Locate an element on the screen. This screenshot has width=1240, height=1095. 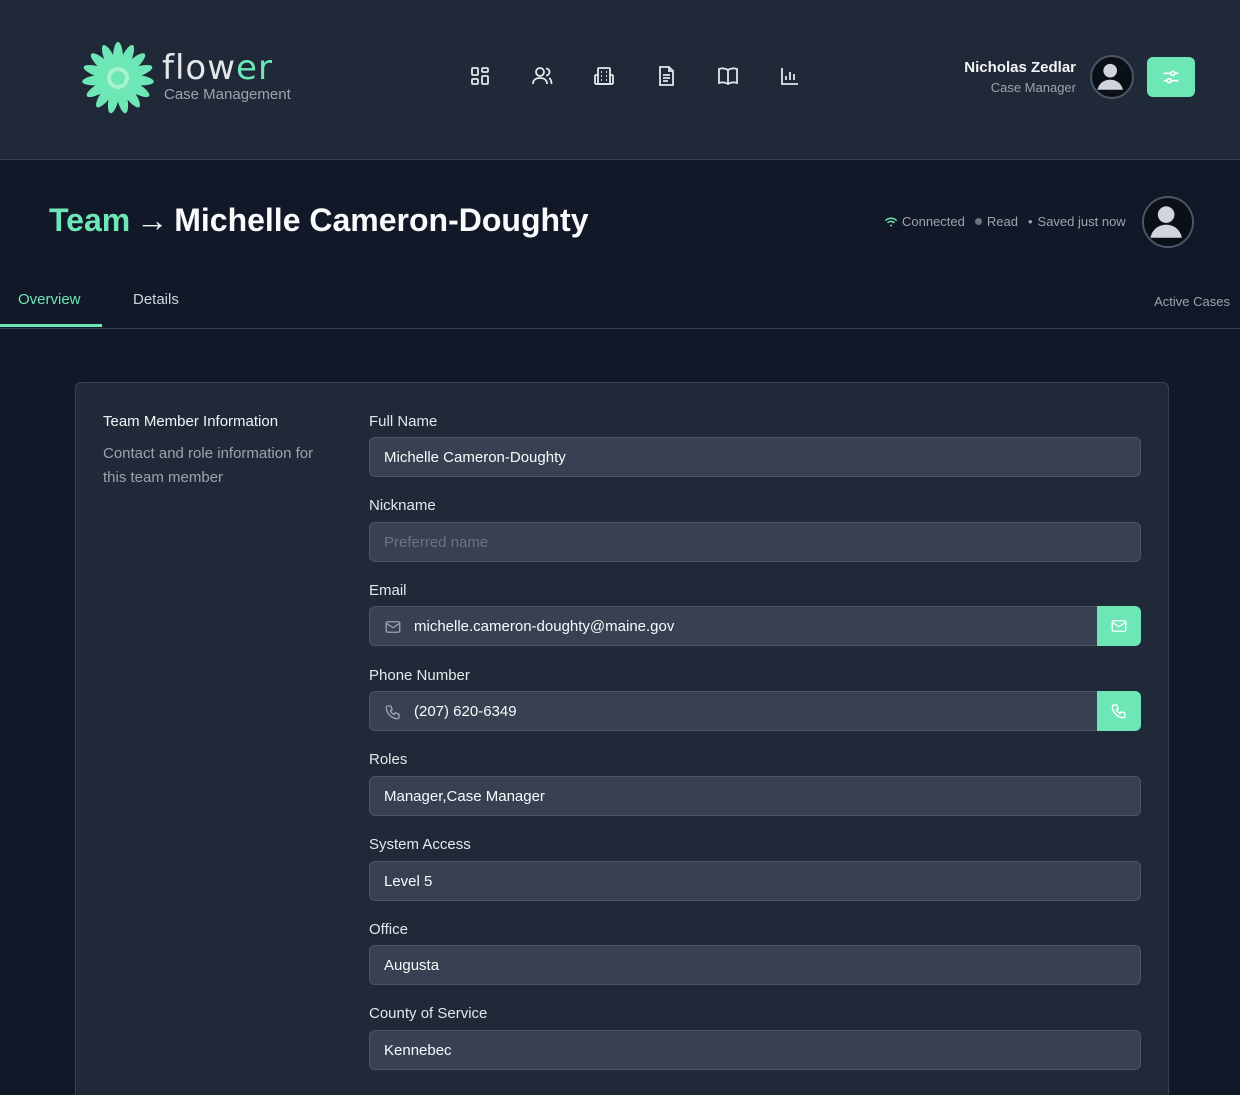
send-email-button is located at coordinates (1119, 626).